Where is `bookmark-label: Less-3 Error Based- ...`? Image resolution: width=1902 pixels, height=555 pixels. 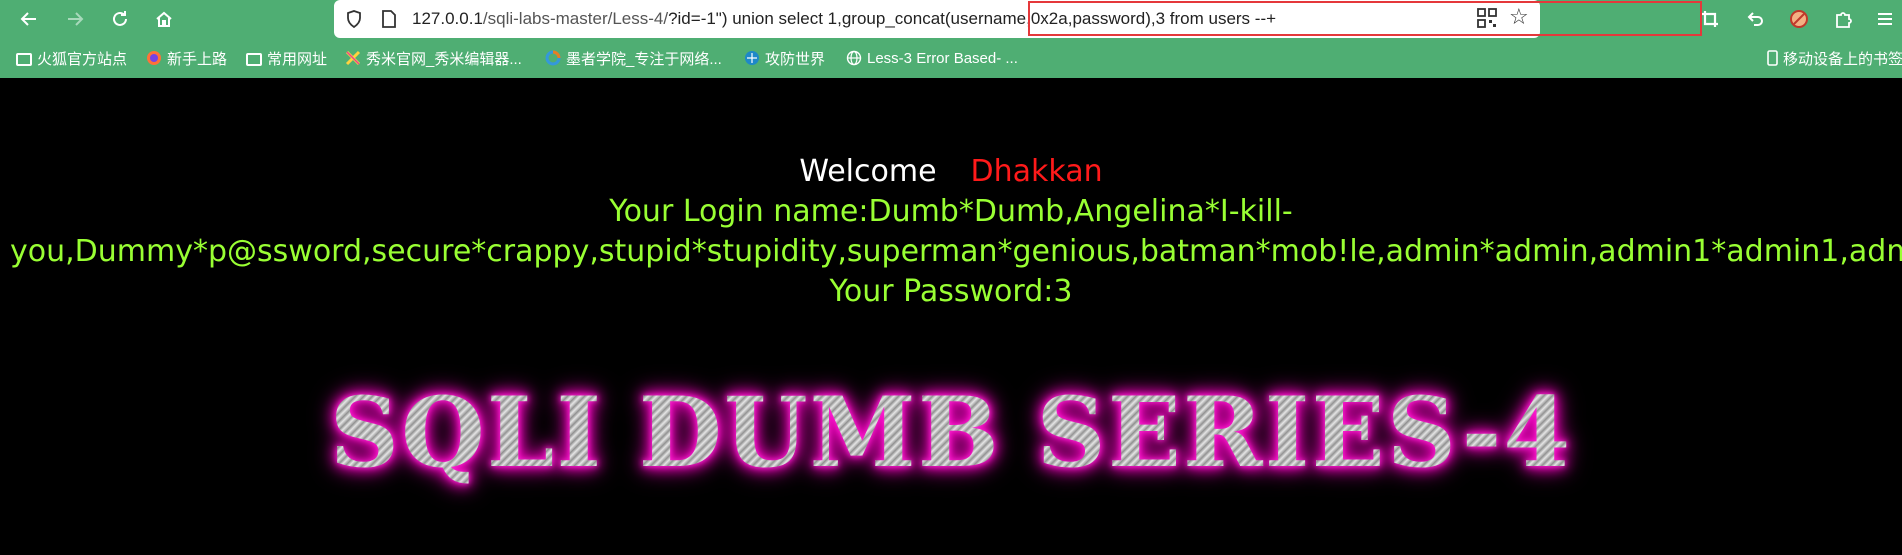 bookmark-label: Less-3 Error Based- ... is located at coordinates (942, 58).